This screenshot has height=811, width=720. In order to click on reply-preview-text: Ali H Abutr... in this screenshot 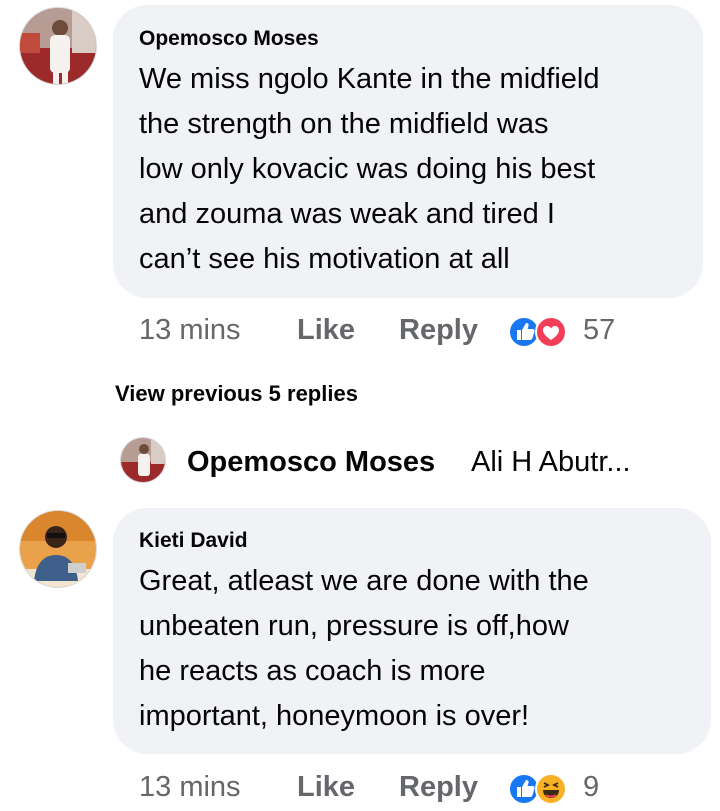, I will do `click(551, 462)`.